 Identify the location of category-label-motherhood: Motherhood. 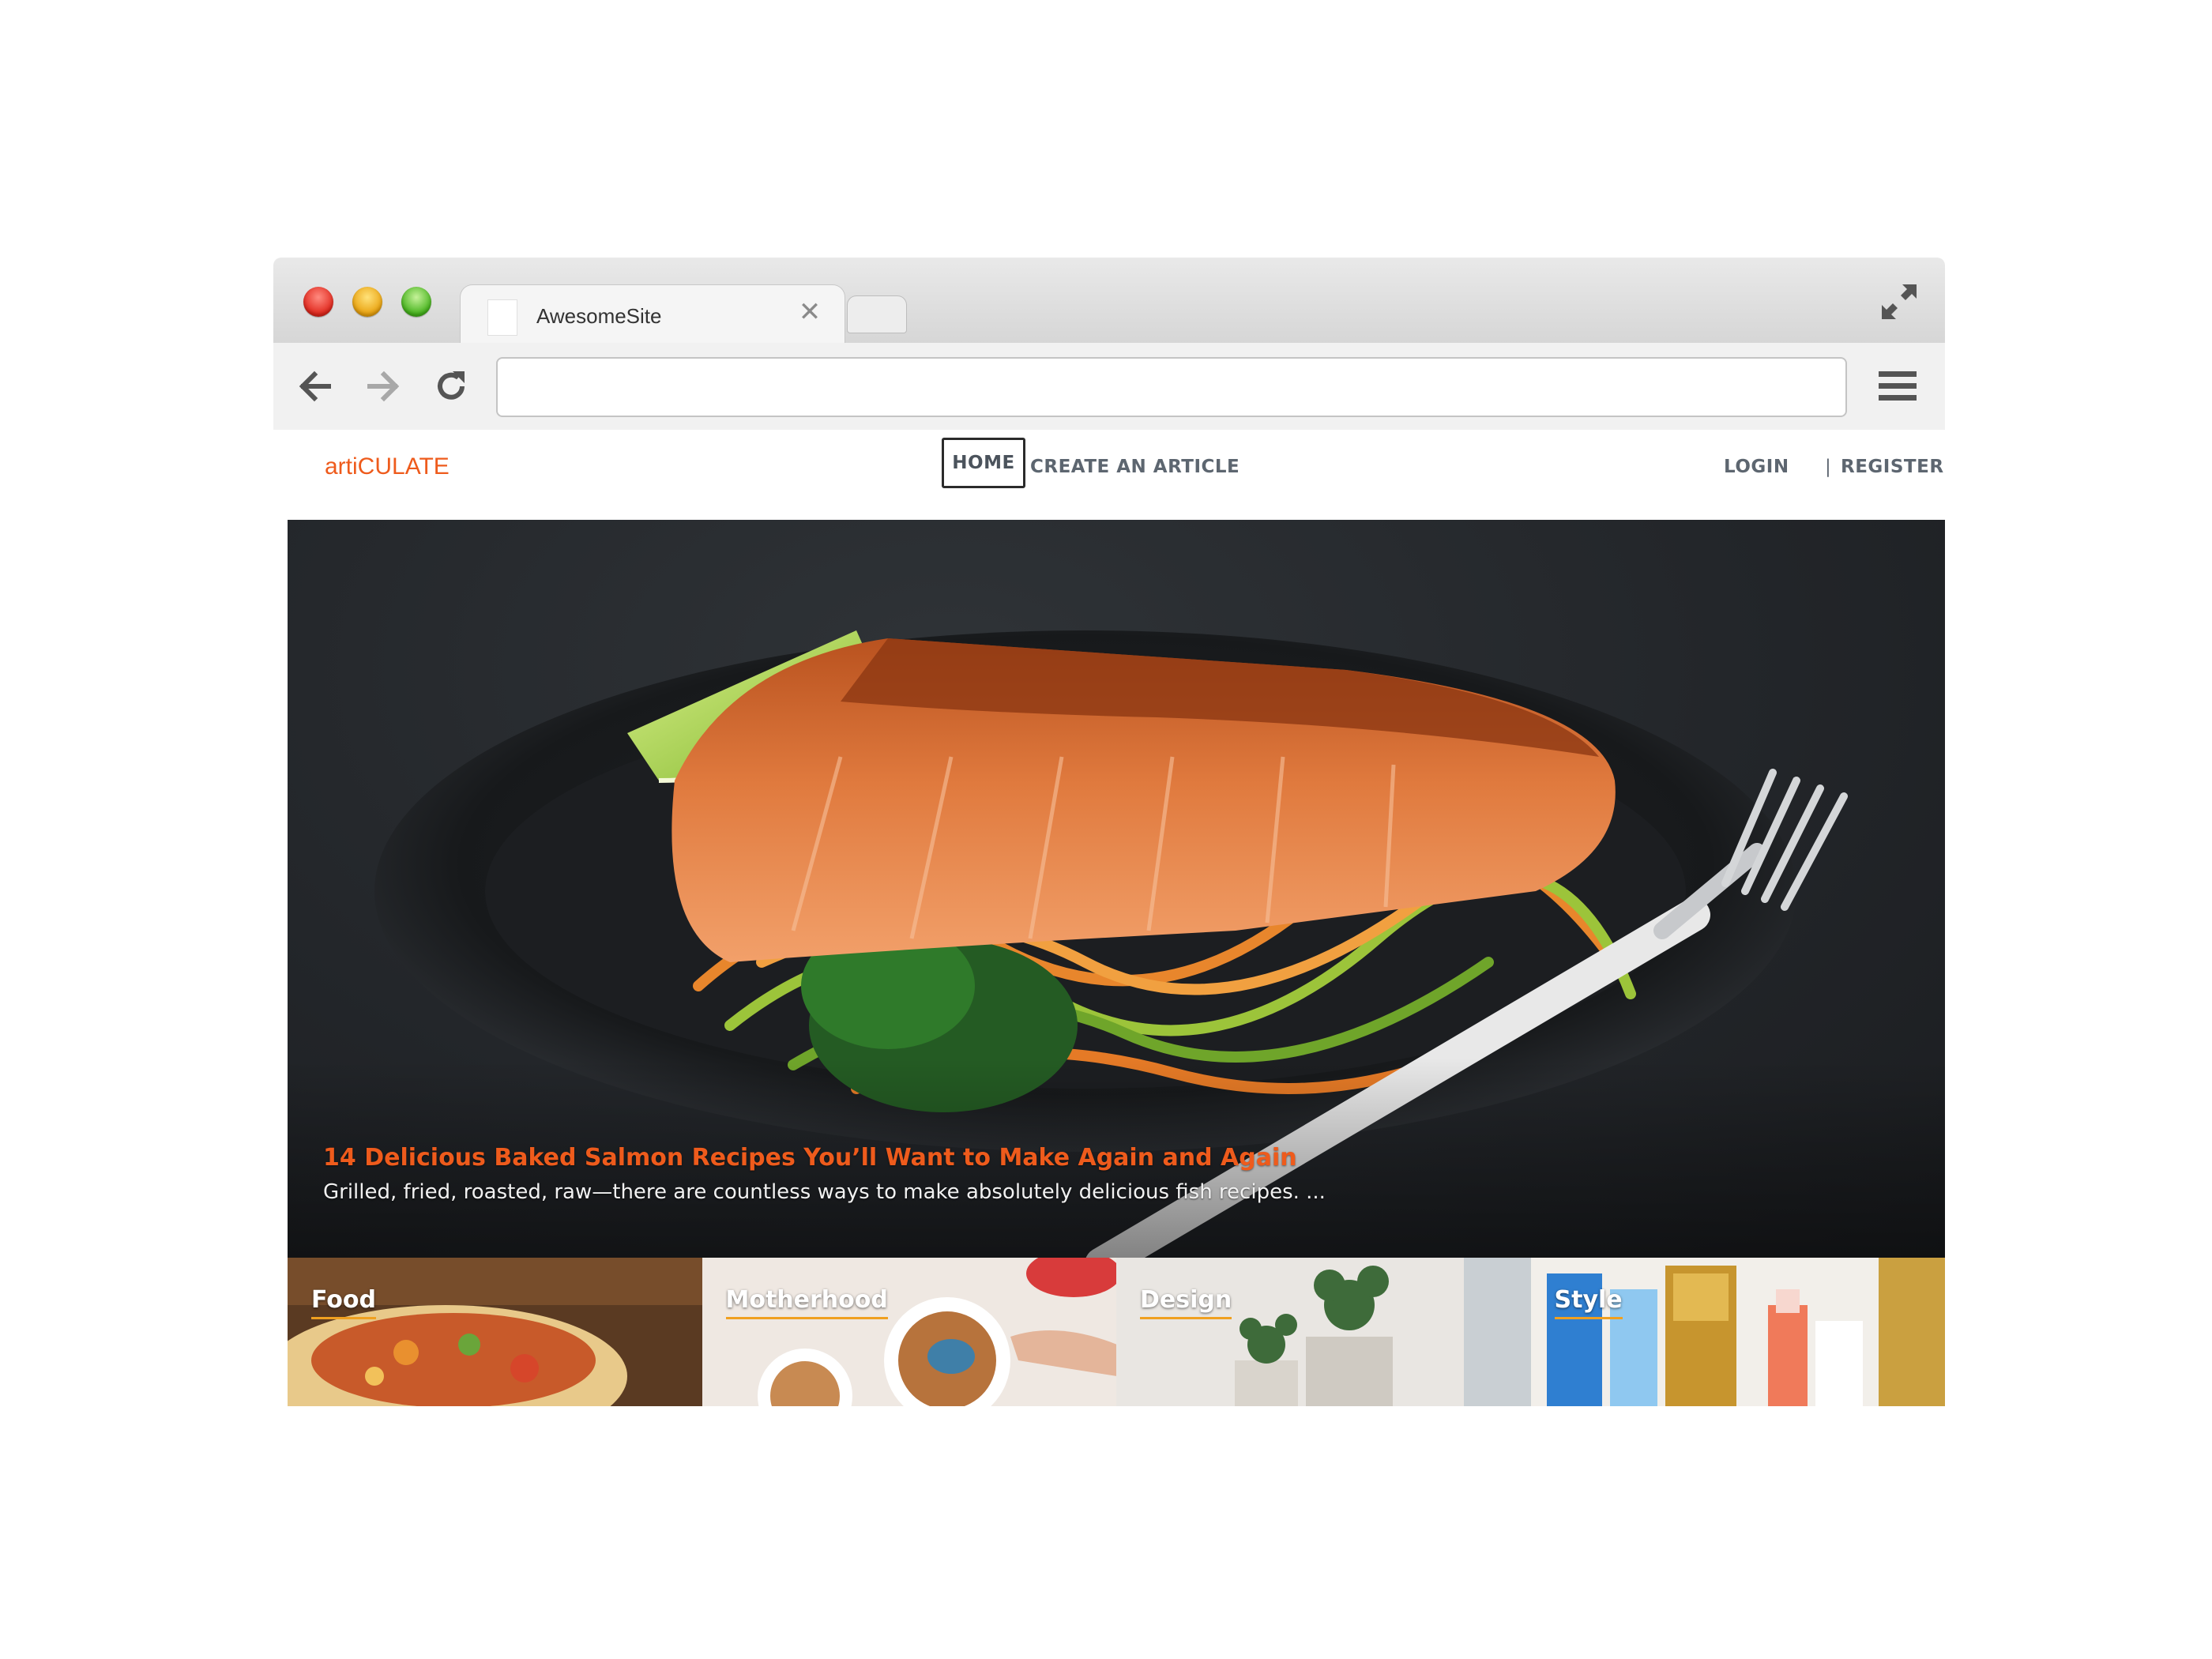
(807, 1302).